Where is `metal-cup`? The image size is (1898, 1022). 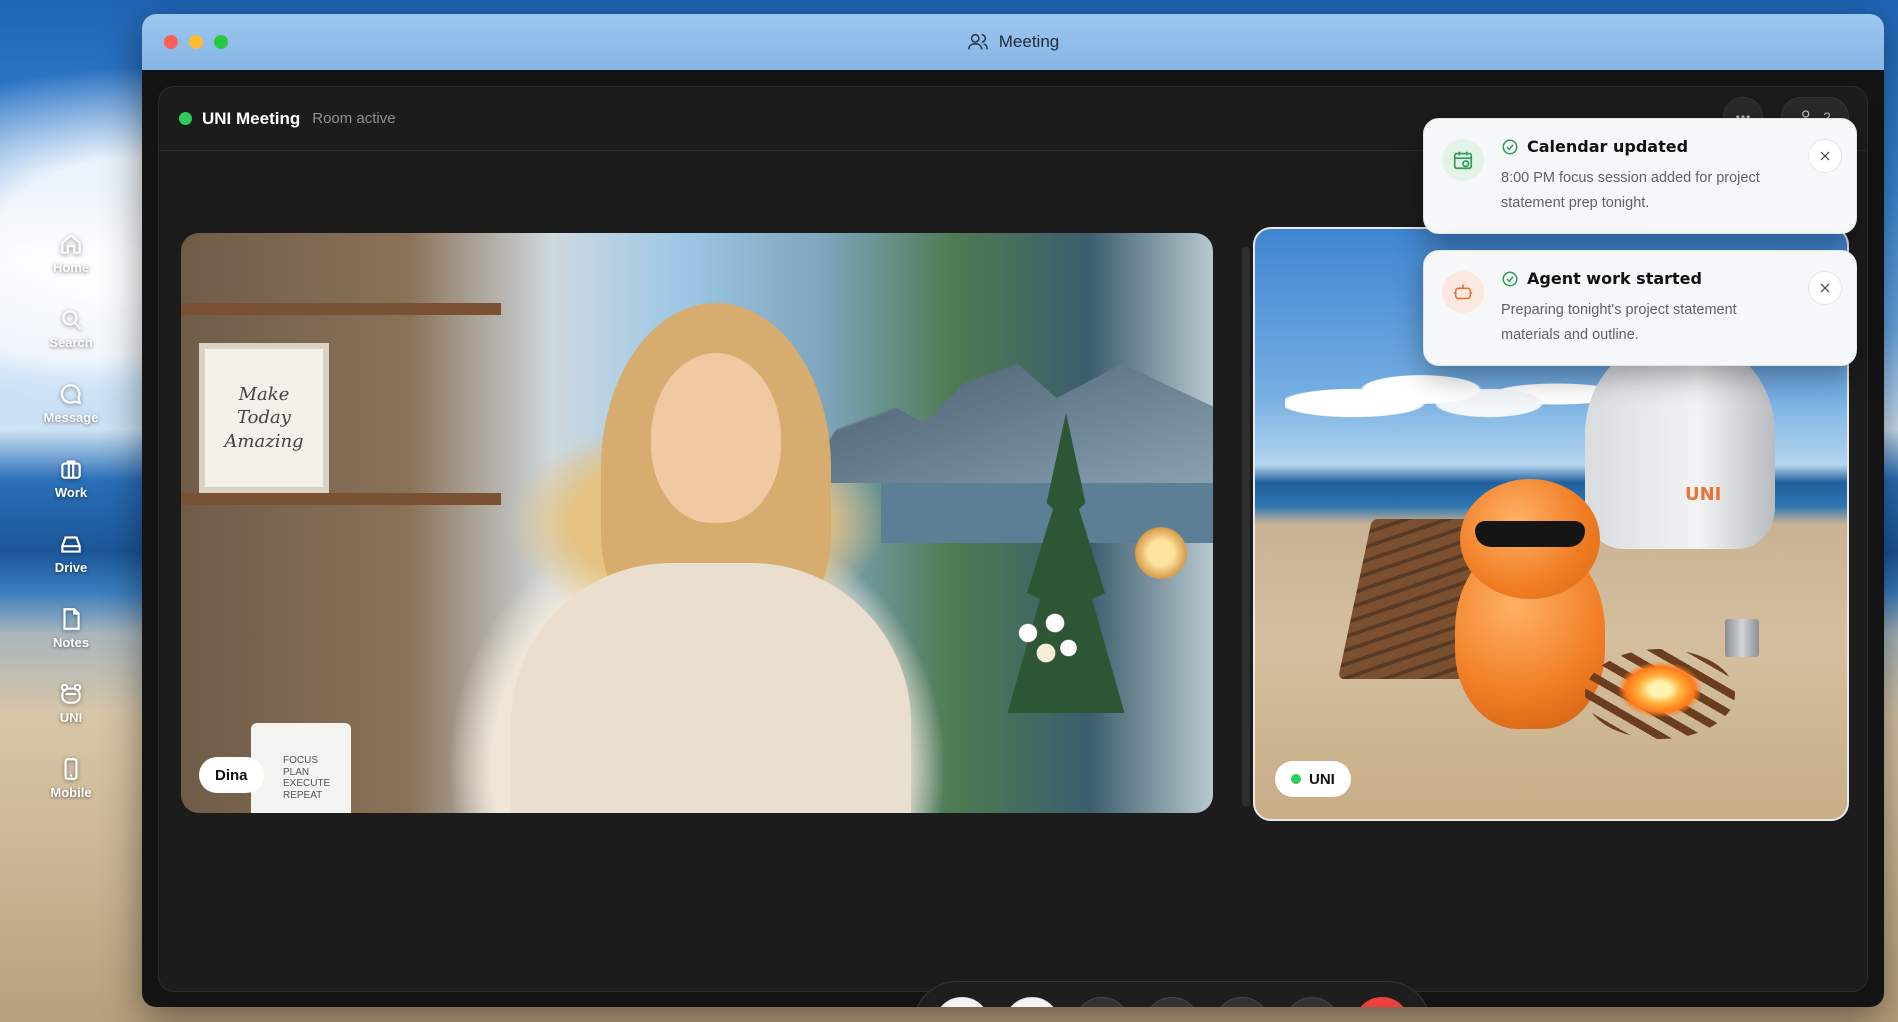 metal-cup is located at coordinates (1742, 638).